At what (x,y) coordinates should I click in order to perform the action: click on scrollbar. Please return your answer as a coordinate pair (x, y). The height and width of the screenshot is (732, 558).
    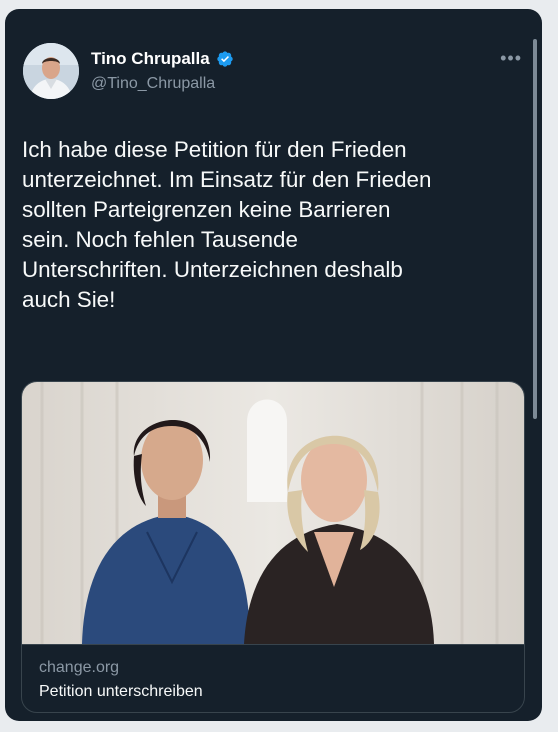
    Looking at the image, I should click on (535, 229).